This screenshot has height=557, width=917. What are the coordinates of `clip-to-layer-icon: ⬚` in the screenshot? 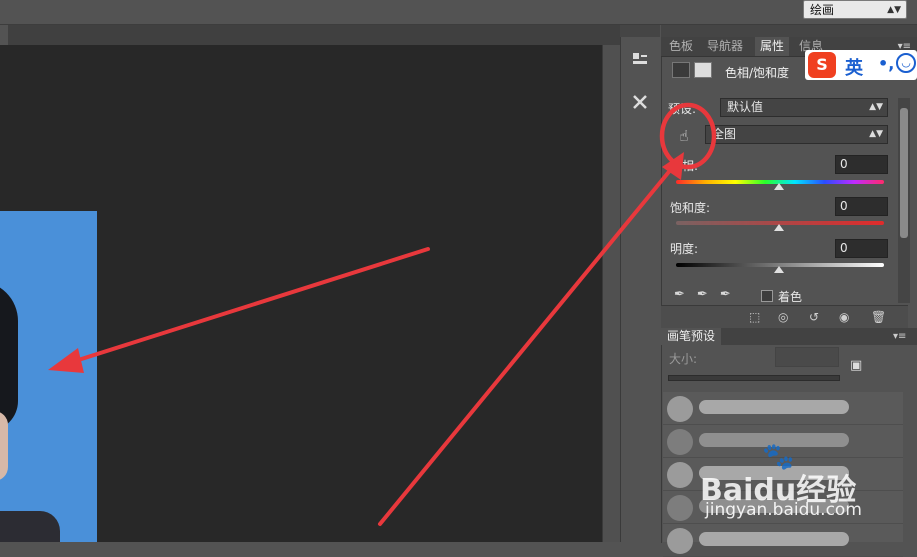 It's located at (754, 317).